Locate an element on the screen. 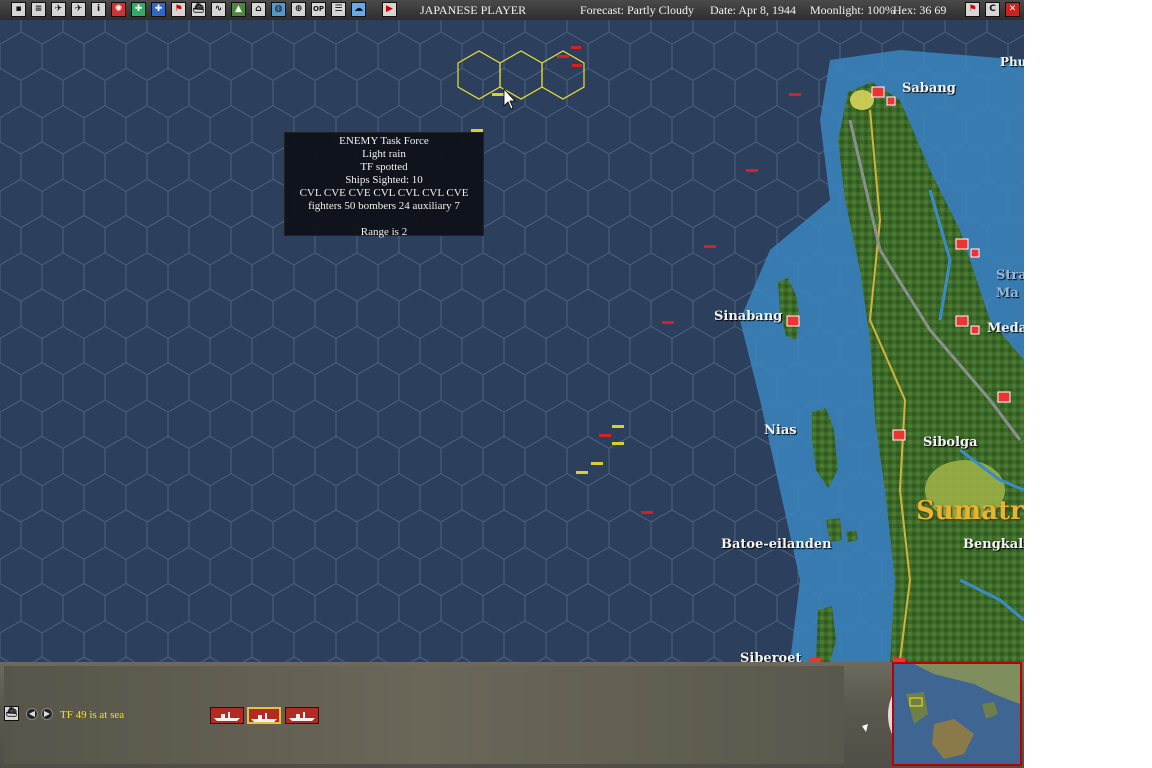  save-icon: ▪ is located at coordinates (18, 9).